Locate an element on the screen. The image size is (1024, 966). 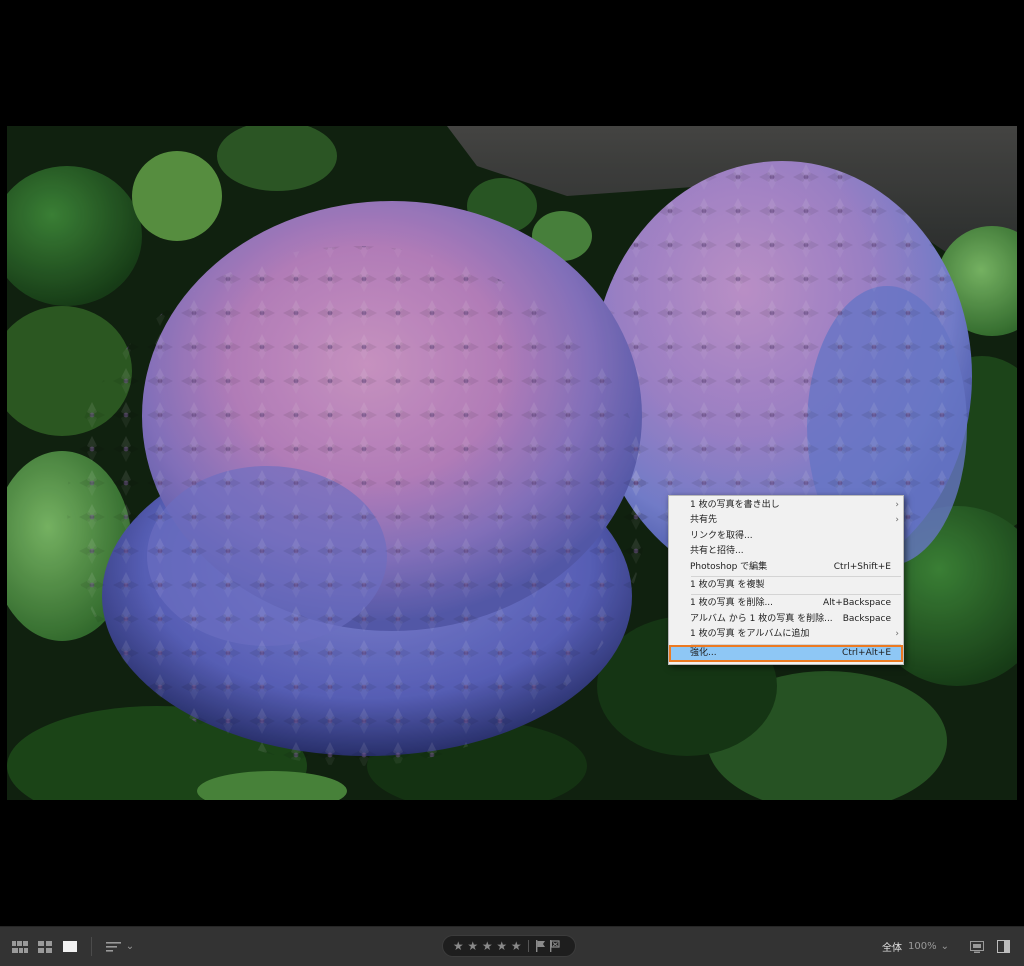
compare-button is located at coordinates (977, 946).